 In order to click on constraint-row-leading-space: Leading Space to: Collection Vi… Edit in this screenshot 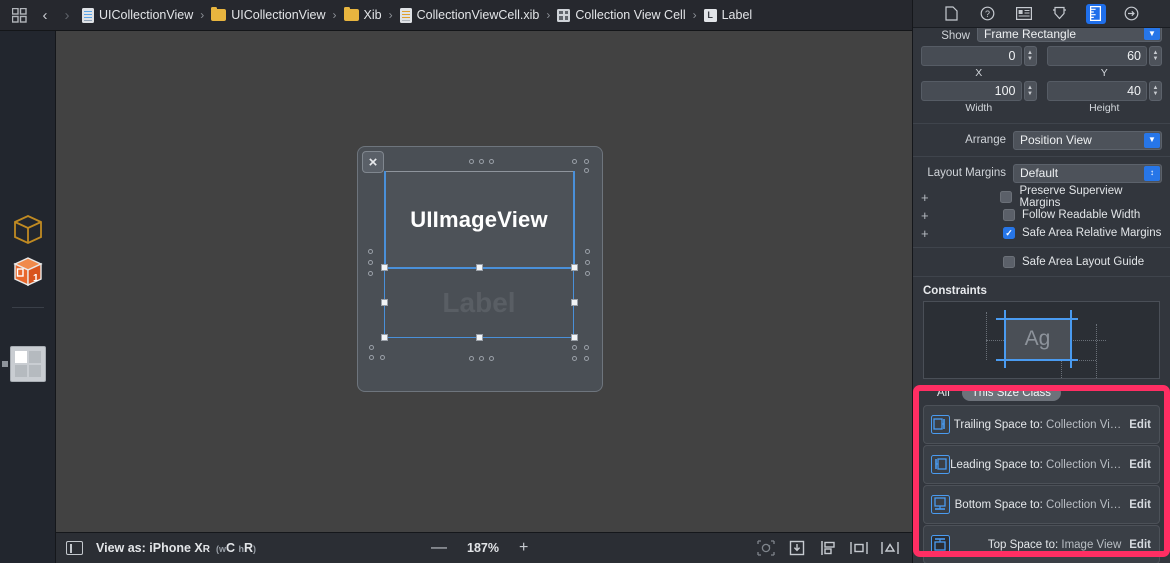, I will do `click(1041, 464)`.